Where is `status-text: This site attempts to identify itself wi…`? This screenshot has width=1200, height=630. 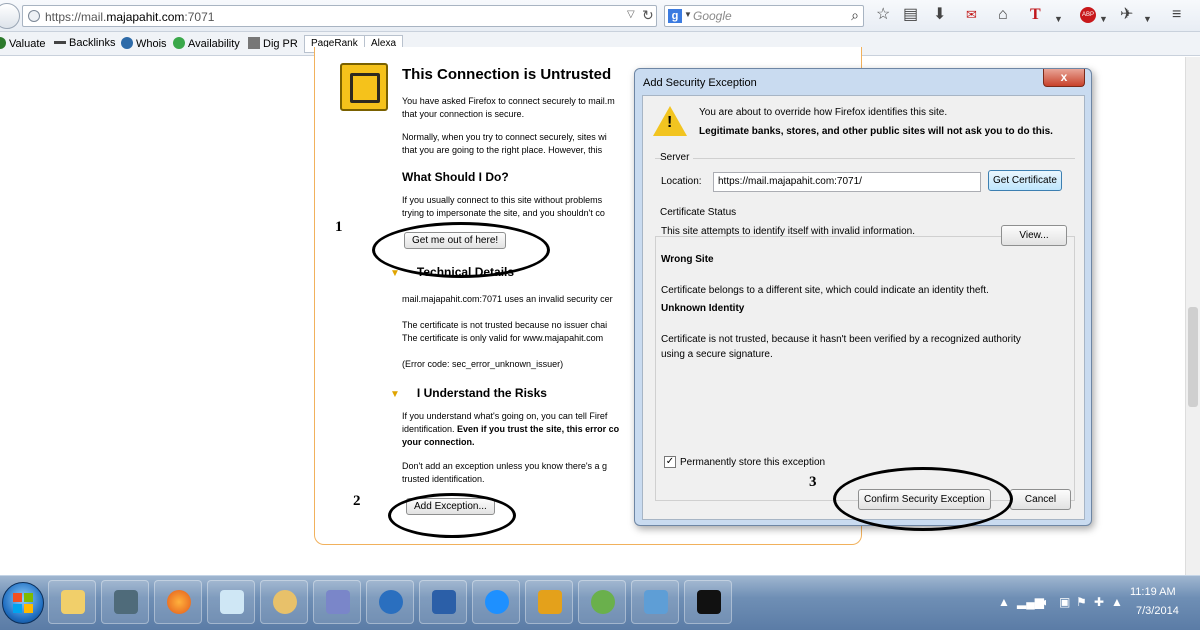 status-text: This site attempts to identify itself wi… is located at coordinates (788, 231).